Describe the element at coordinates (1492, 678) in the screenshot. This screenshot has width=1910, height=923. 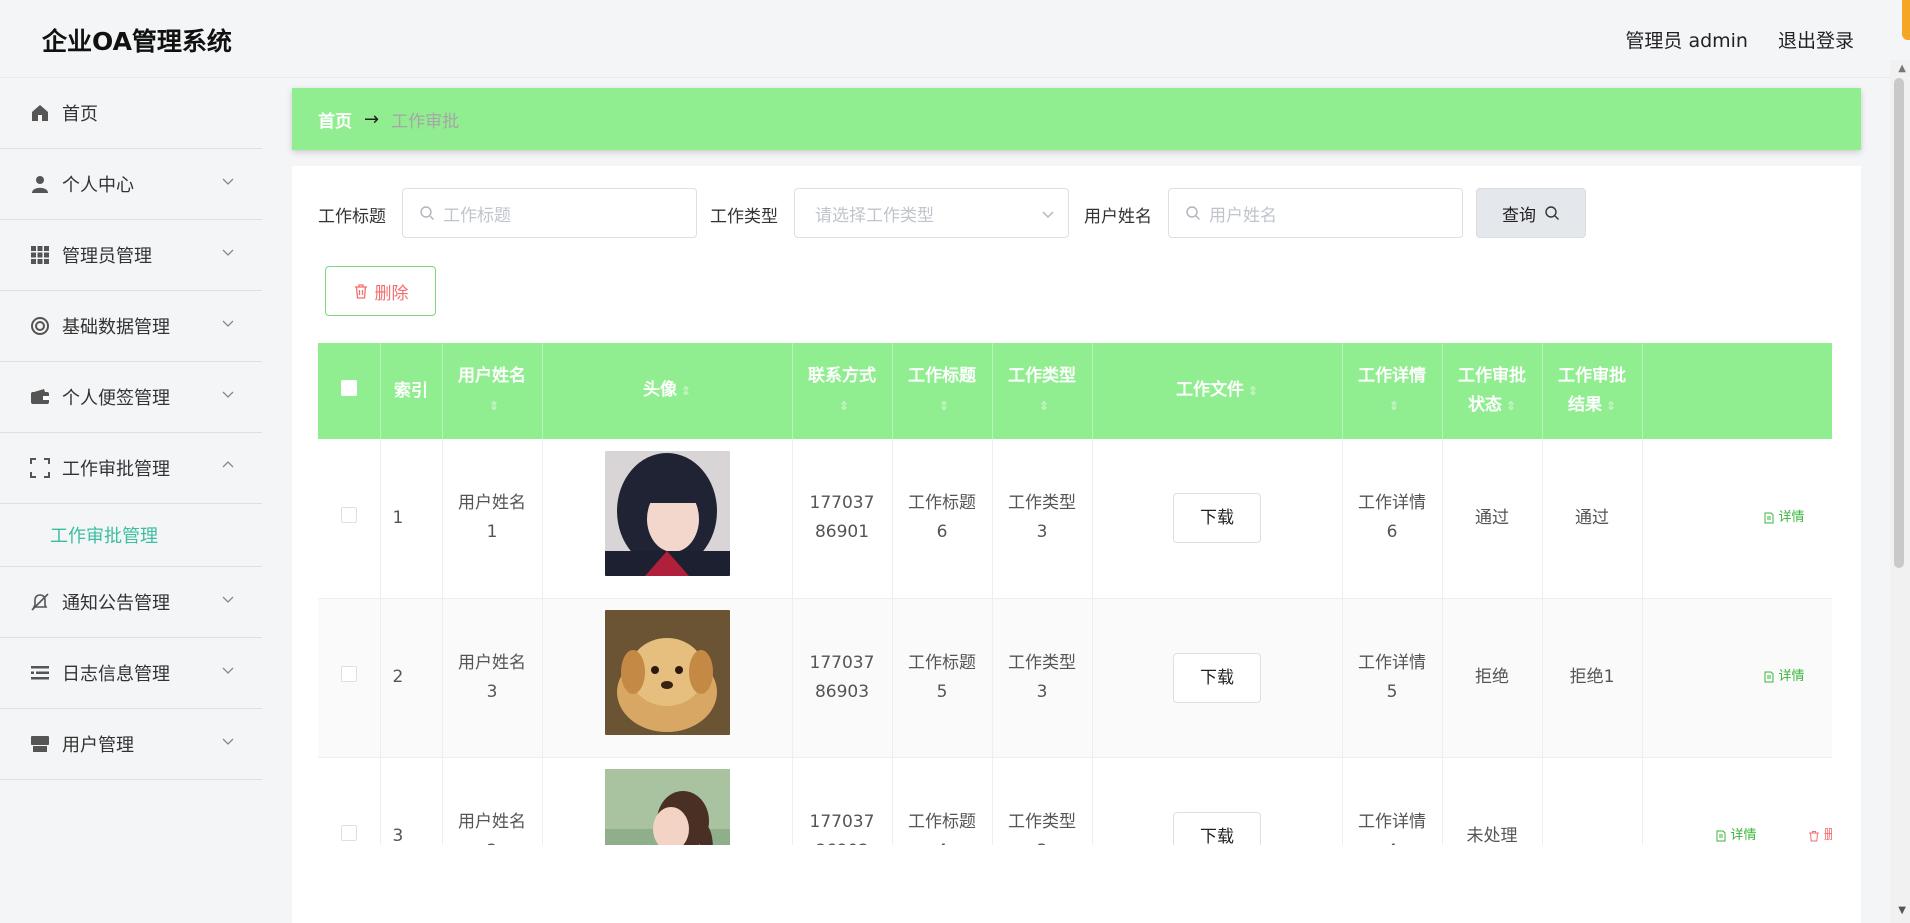
I see `status-cell: 拒绝` at that location.